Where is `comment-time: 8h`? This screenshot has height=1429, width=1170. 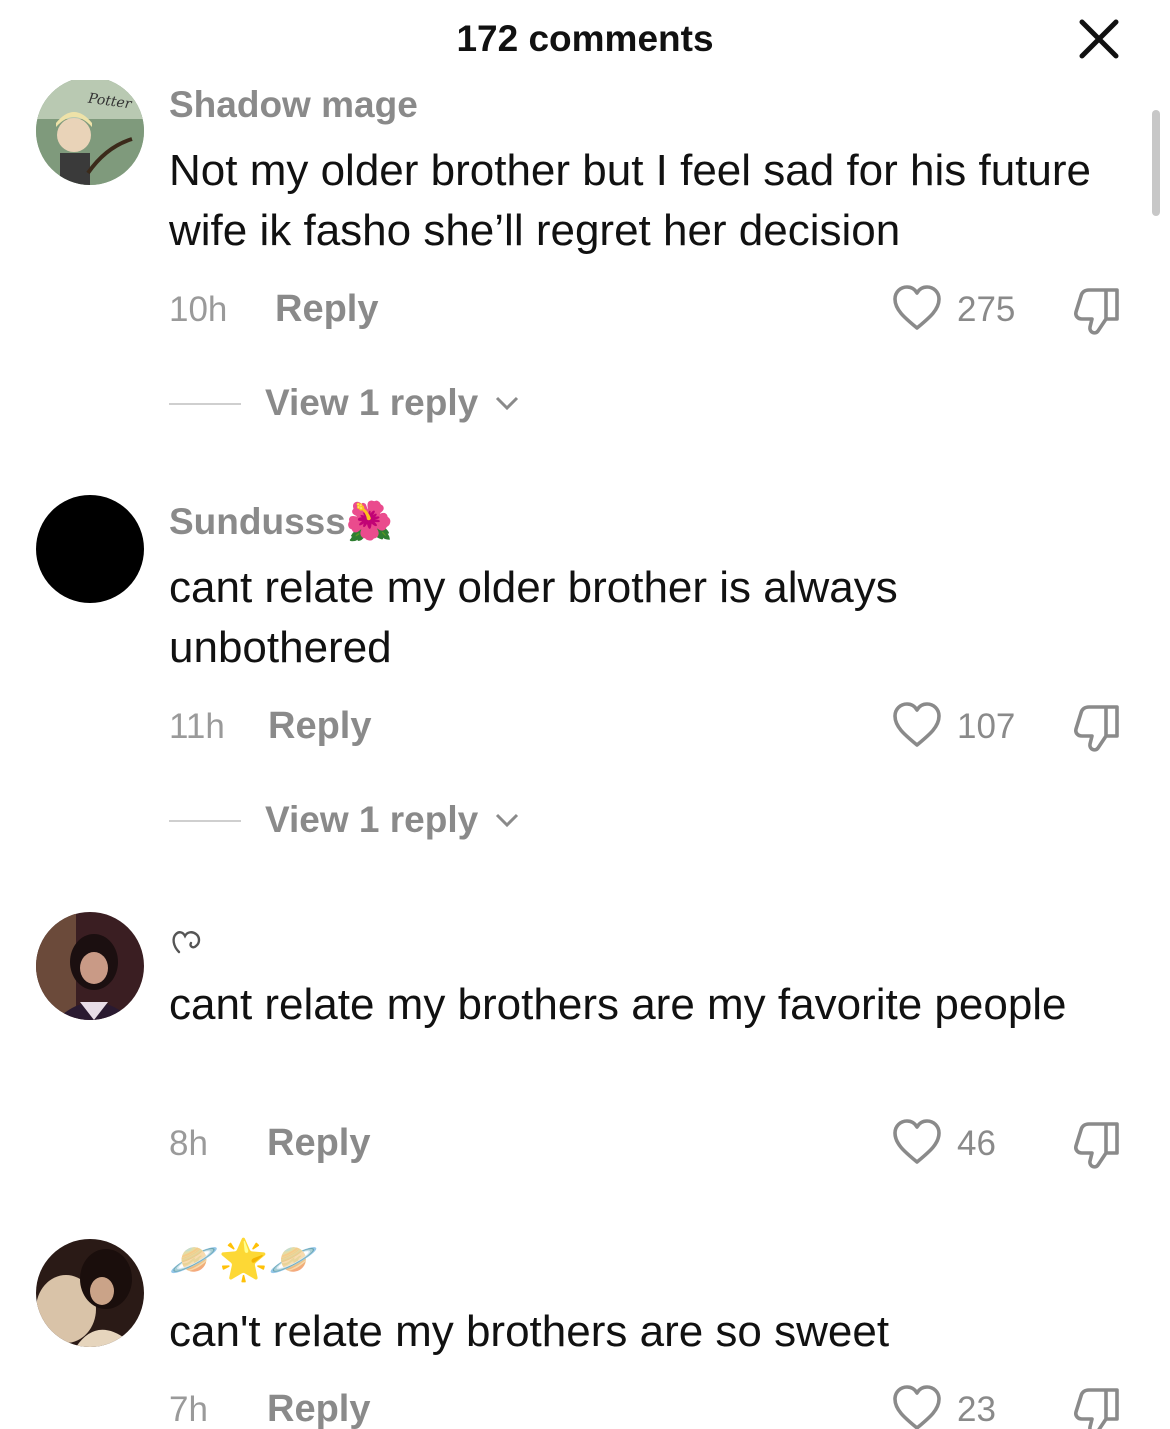 comment-time: 8h is located at coordinates (188, 1143).